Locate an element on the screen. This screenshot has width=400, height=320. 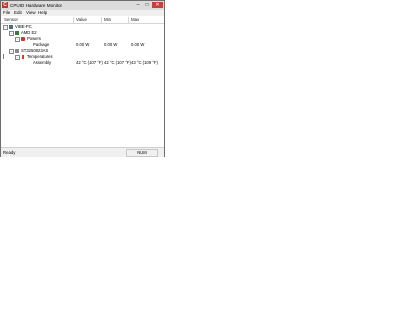
power-icon is located at coordinates (23, 38).